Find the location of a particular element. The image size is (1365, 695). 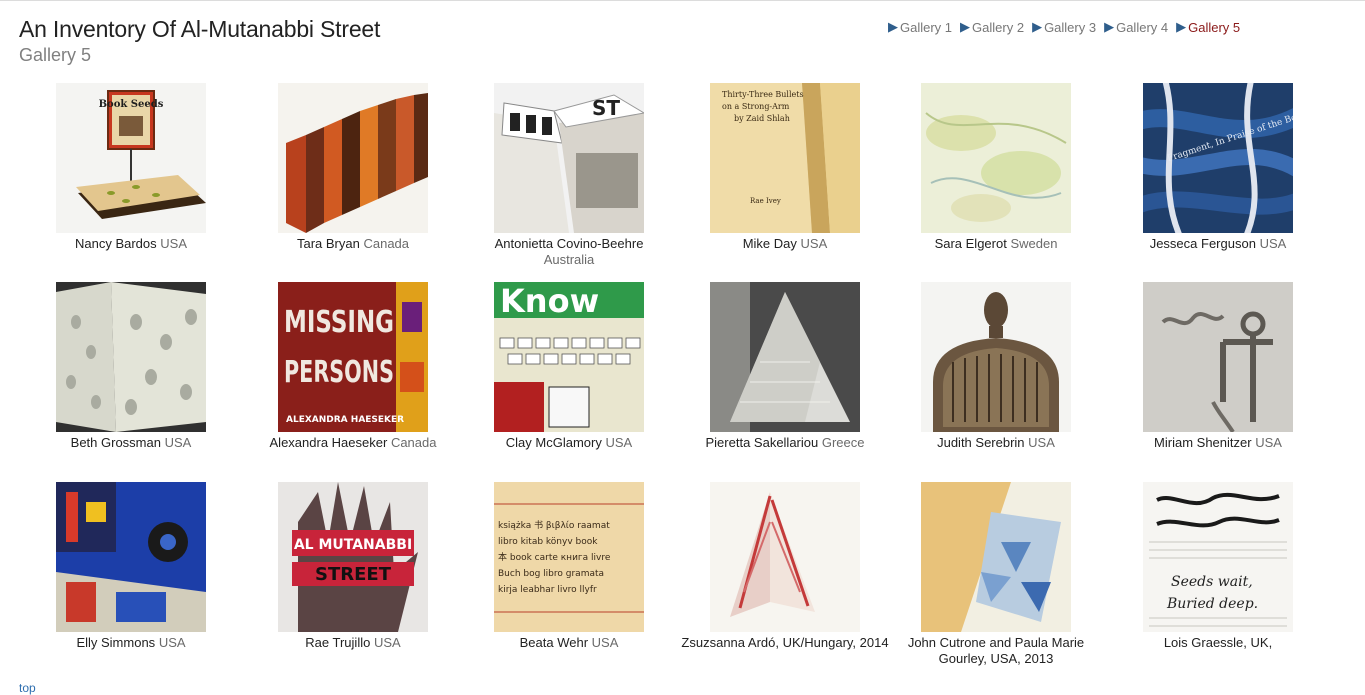

artwork-thumbnail: Seeds wait, Buried deep. is located at coordinates (1218, 557).